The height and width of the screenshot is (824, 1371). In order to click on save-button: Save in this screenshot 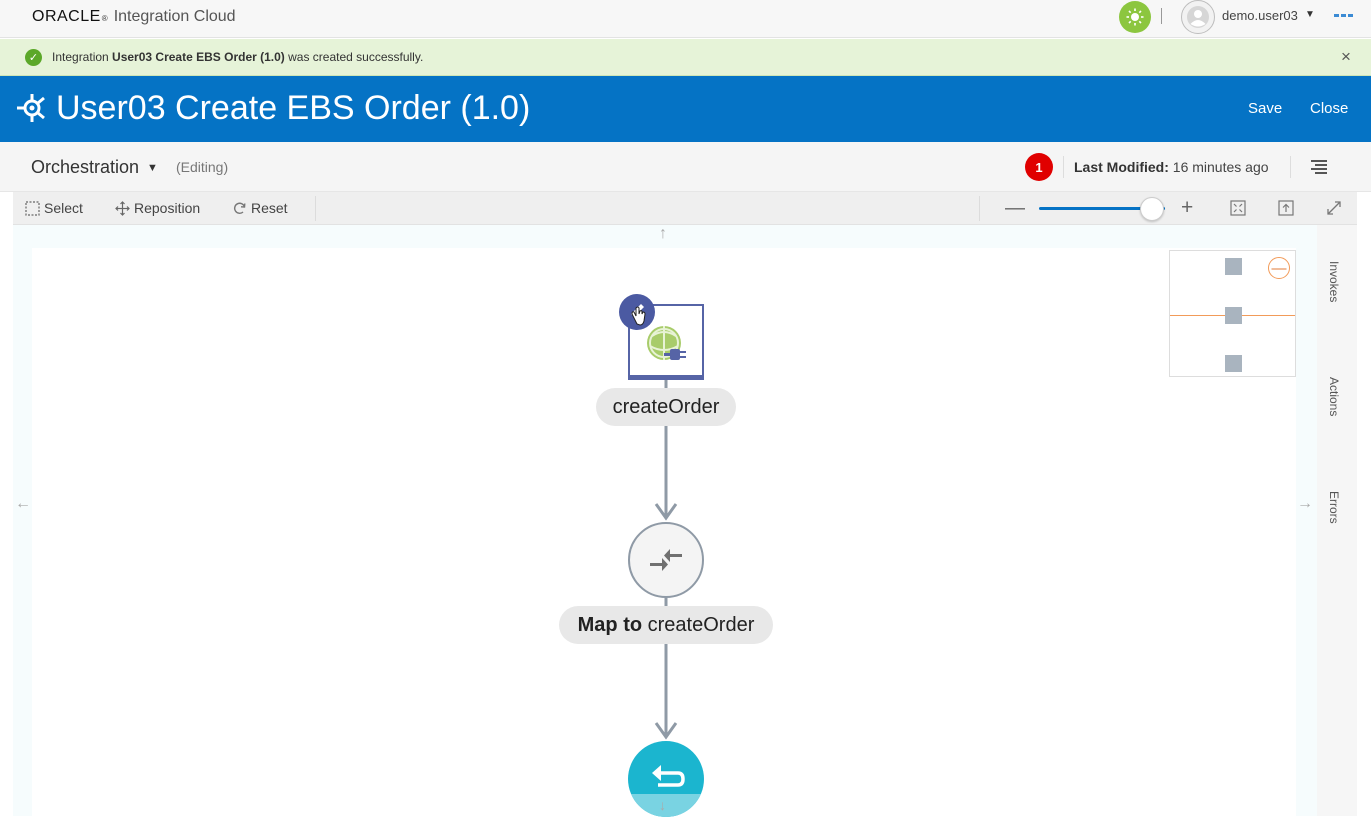, I will do `click(1265, 108)`.